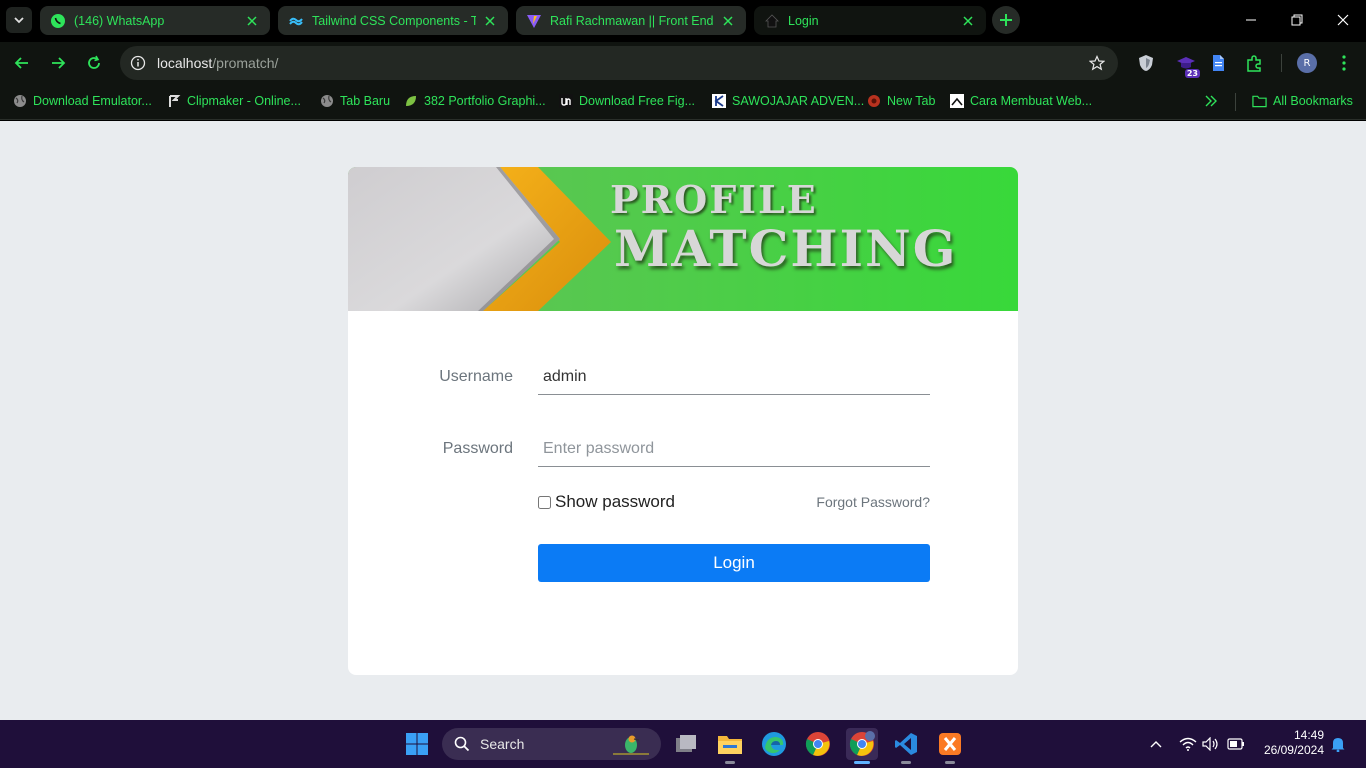 This screenshot has height=768, width=1366. I want to click on more-bookmarks-button, so click(1211, 101).